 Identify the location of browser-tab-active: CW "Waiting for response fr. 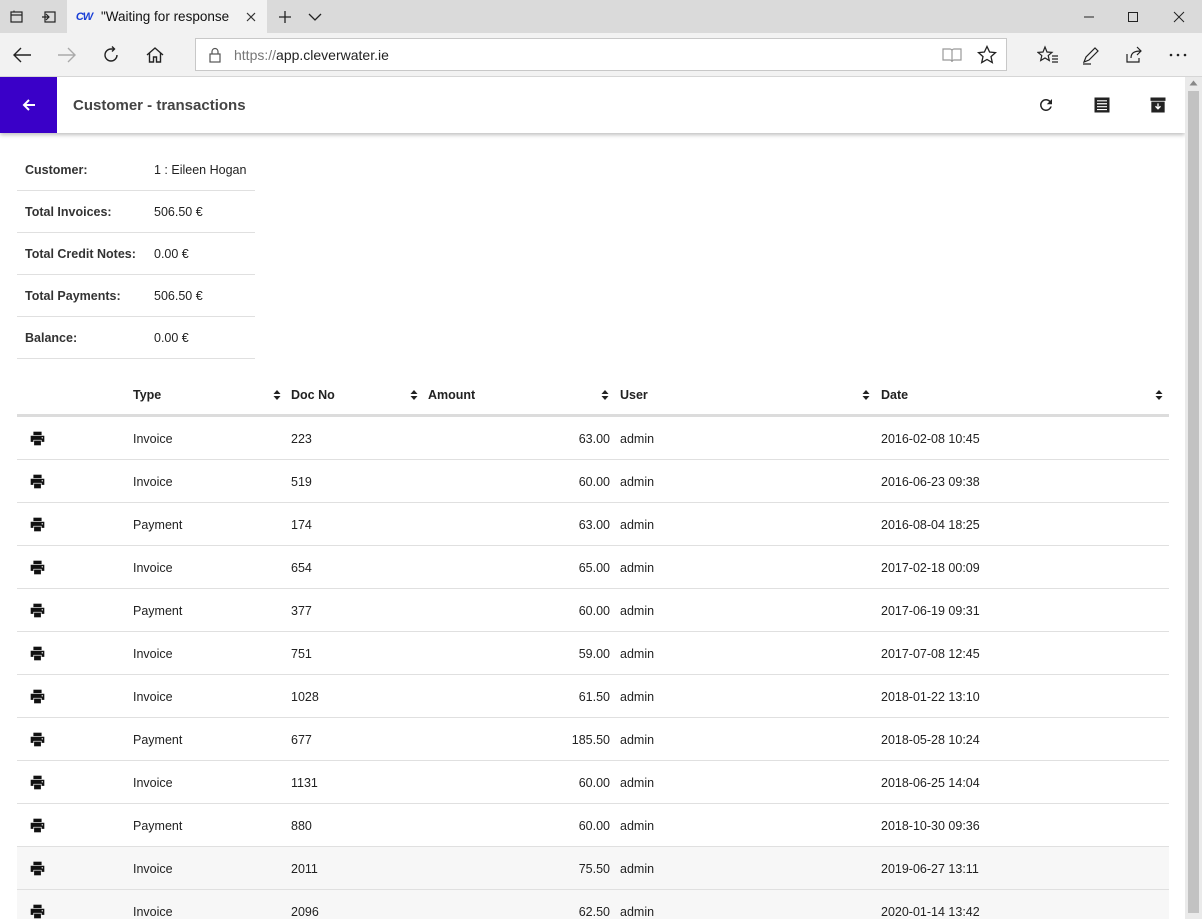
(167, 16).